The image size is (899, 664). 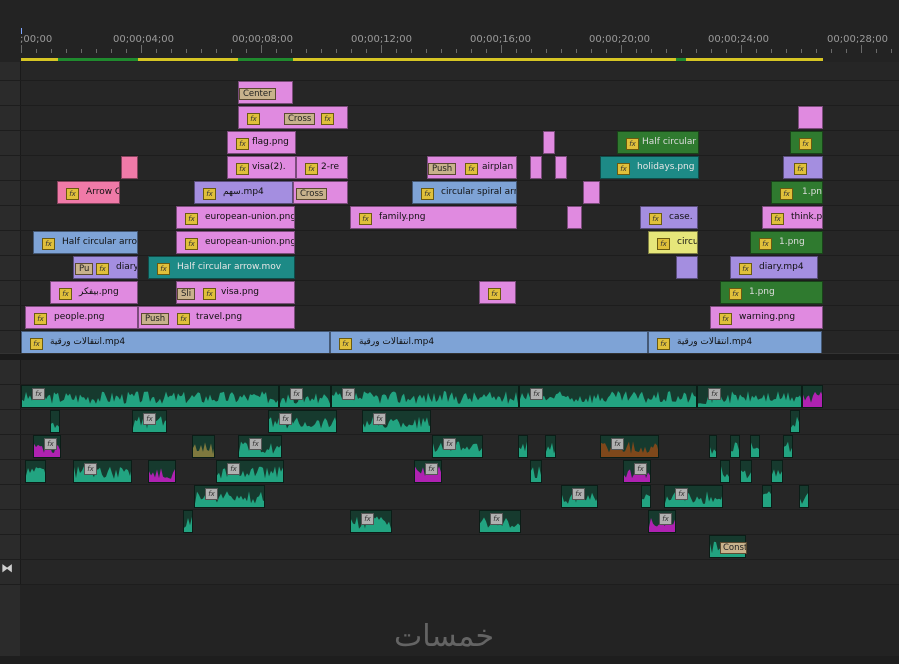 What do you see at coordinates (7, 568) in the screenshot?
I see `zoom-handle-icon: ⧓` at bounding box center [7, 568].